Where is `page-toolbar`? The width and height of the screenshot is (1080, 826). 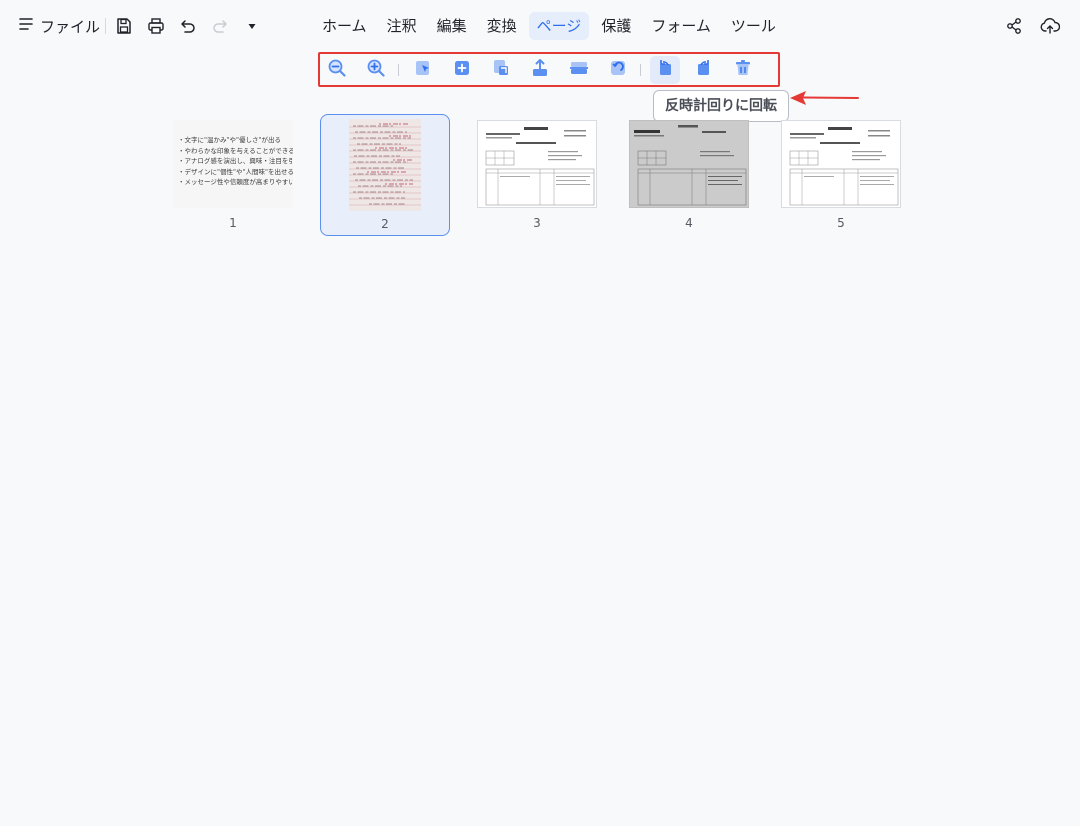
page-toolbar is located at coordinates (549, 69).